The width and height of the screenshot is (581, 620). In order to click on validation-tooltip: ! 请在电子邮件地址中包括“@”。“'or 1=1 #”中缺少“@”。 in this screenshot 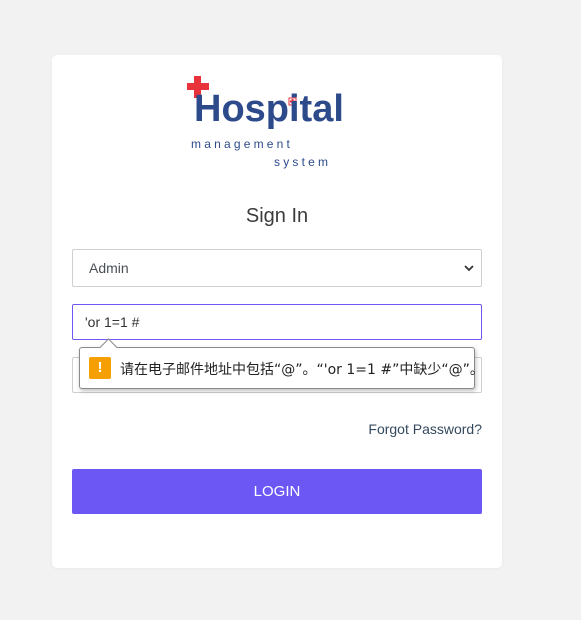, I will do `click(281, 363)`.